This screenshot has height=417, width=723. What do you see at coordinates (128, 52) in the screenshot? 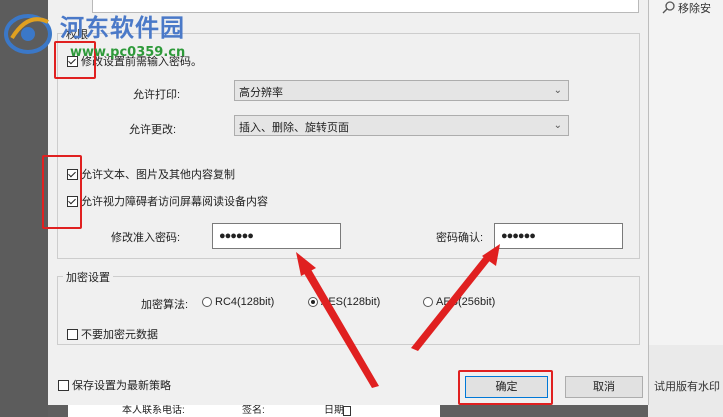
I see `watermark-url: www.pc0359.cn` at bounding box center [128, 52].